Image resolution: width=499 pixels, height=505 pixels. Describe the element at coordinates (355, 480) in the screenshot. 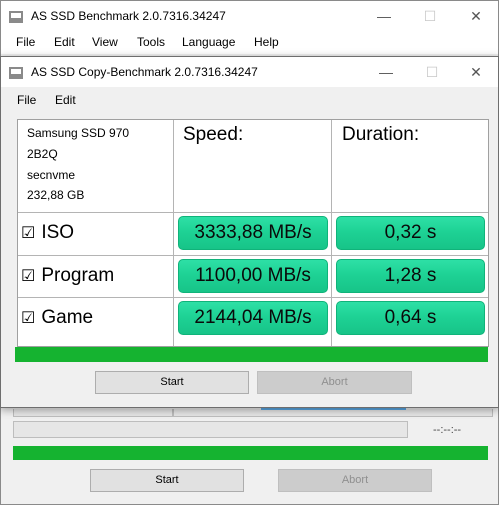

I see `main-abort-button: Abort` at that location.